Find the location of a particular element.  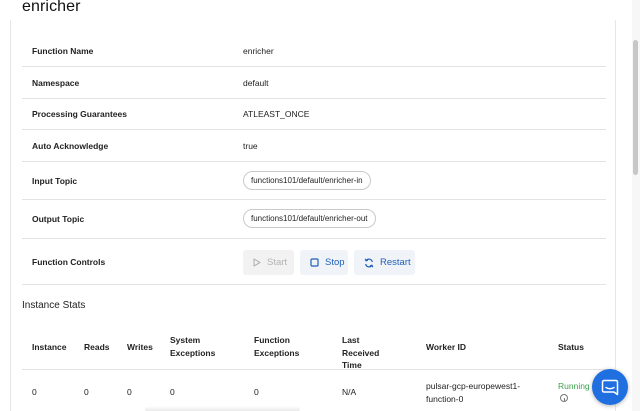

cell-system-exceptions: 0 is located at coordinates (172, 392).